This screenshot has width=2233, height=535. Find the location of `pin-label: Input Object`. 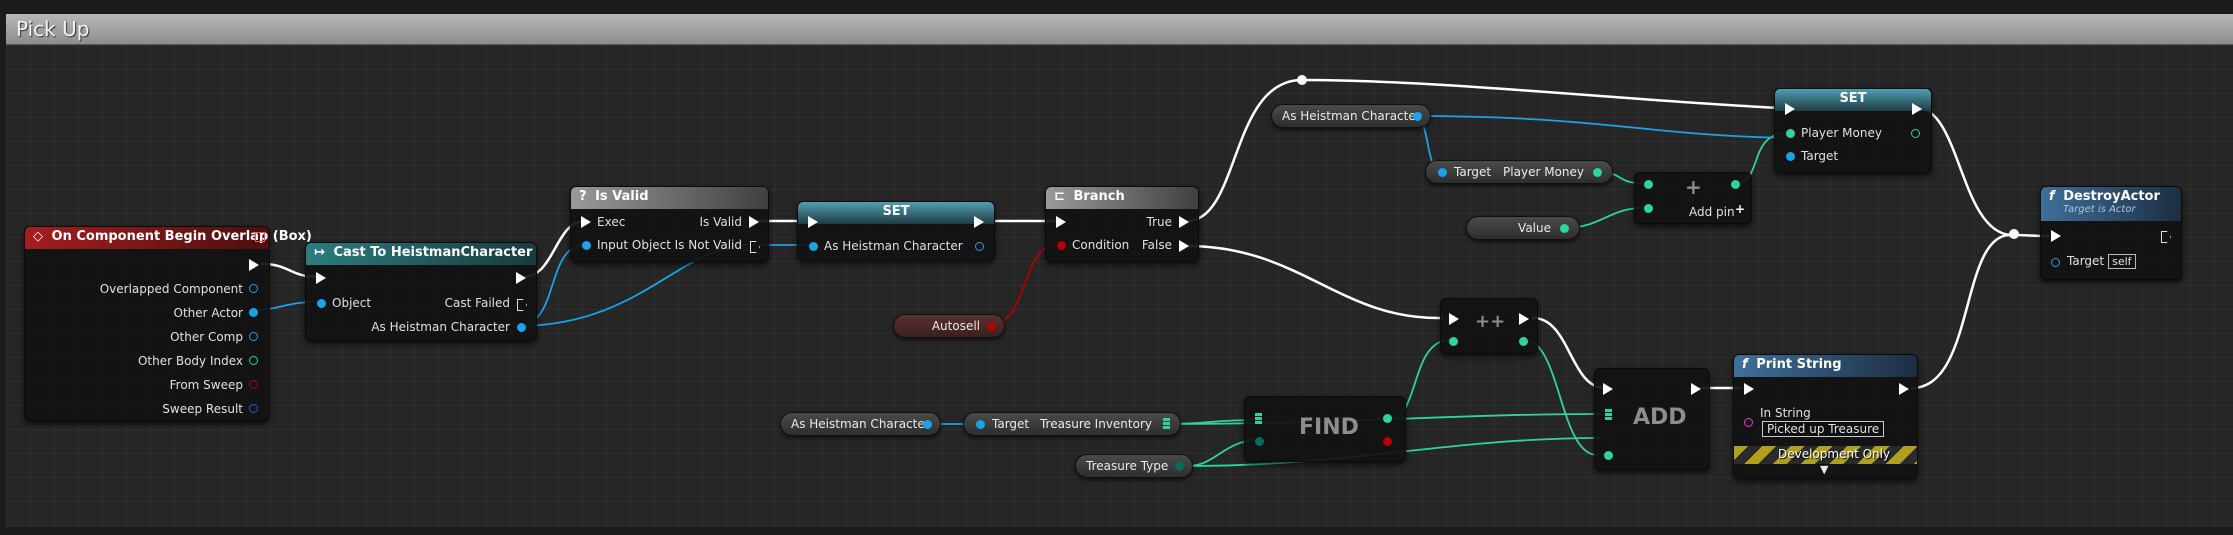

pin-label: Input Object is located at coordinates (634, 245).